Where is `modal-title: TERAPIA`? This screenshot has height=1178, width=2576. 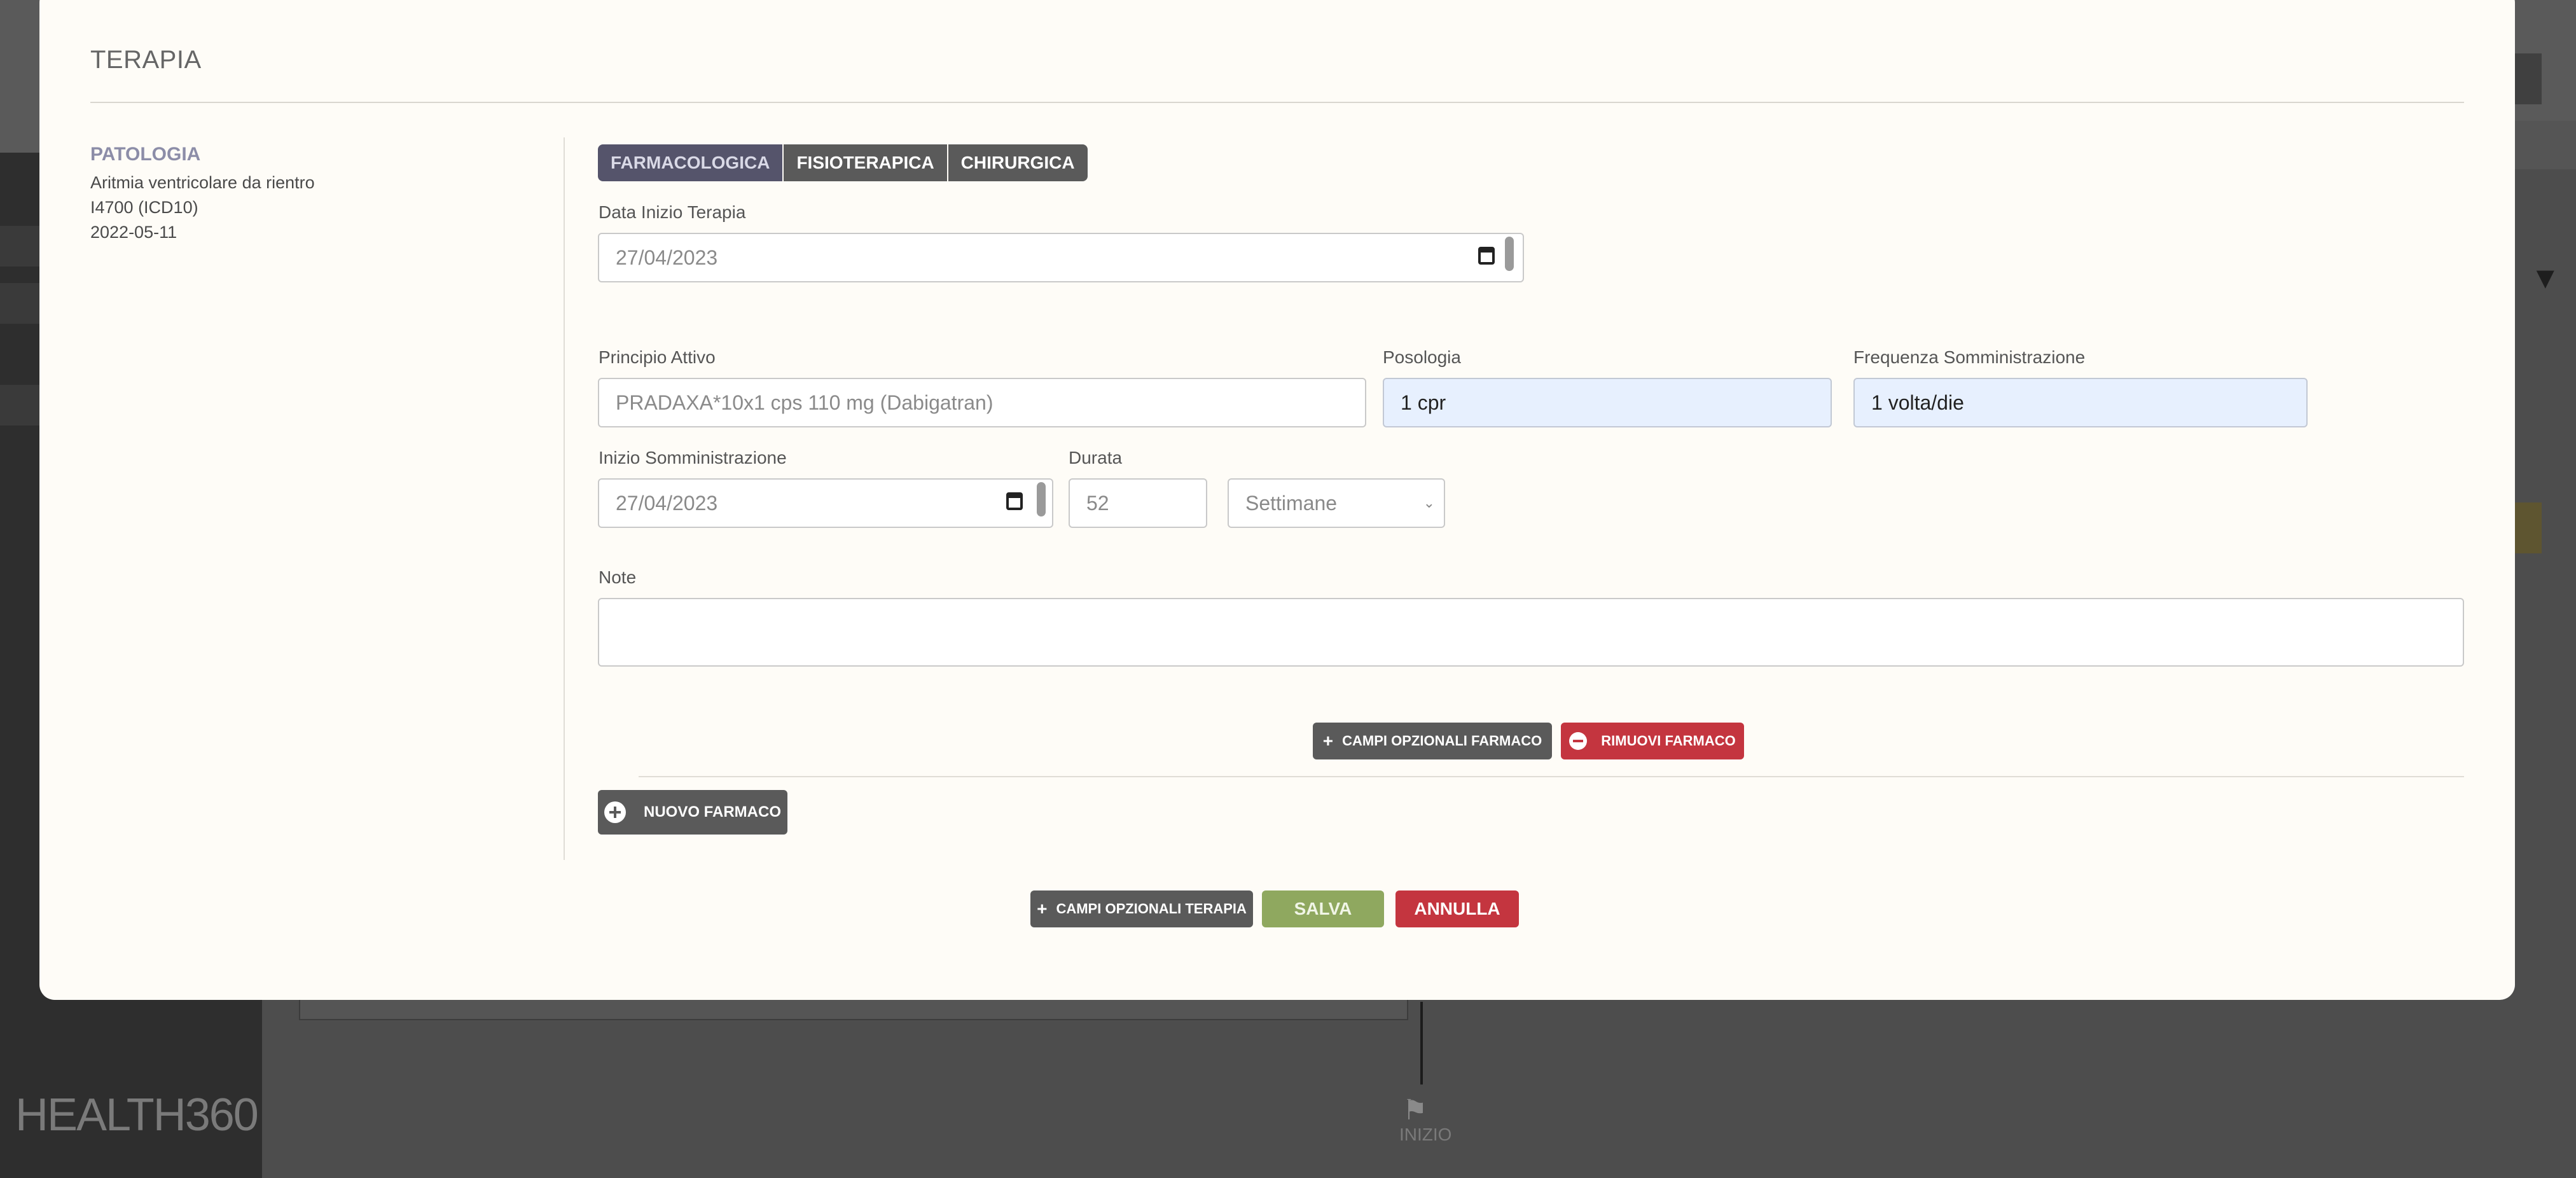 modal-title: TERAPIA is located at coordinates (146, 60).